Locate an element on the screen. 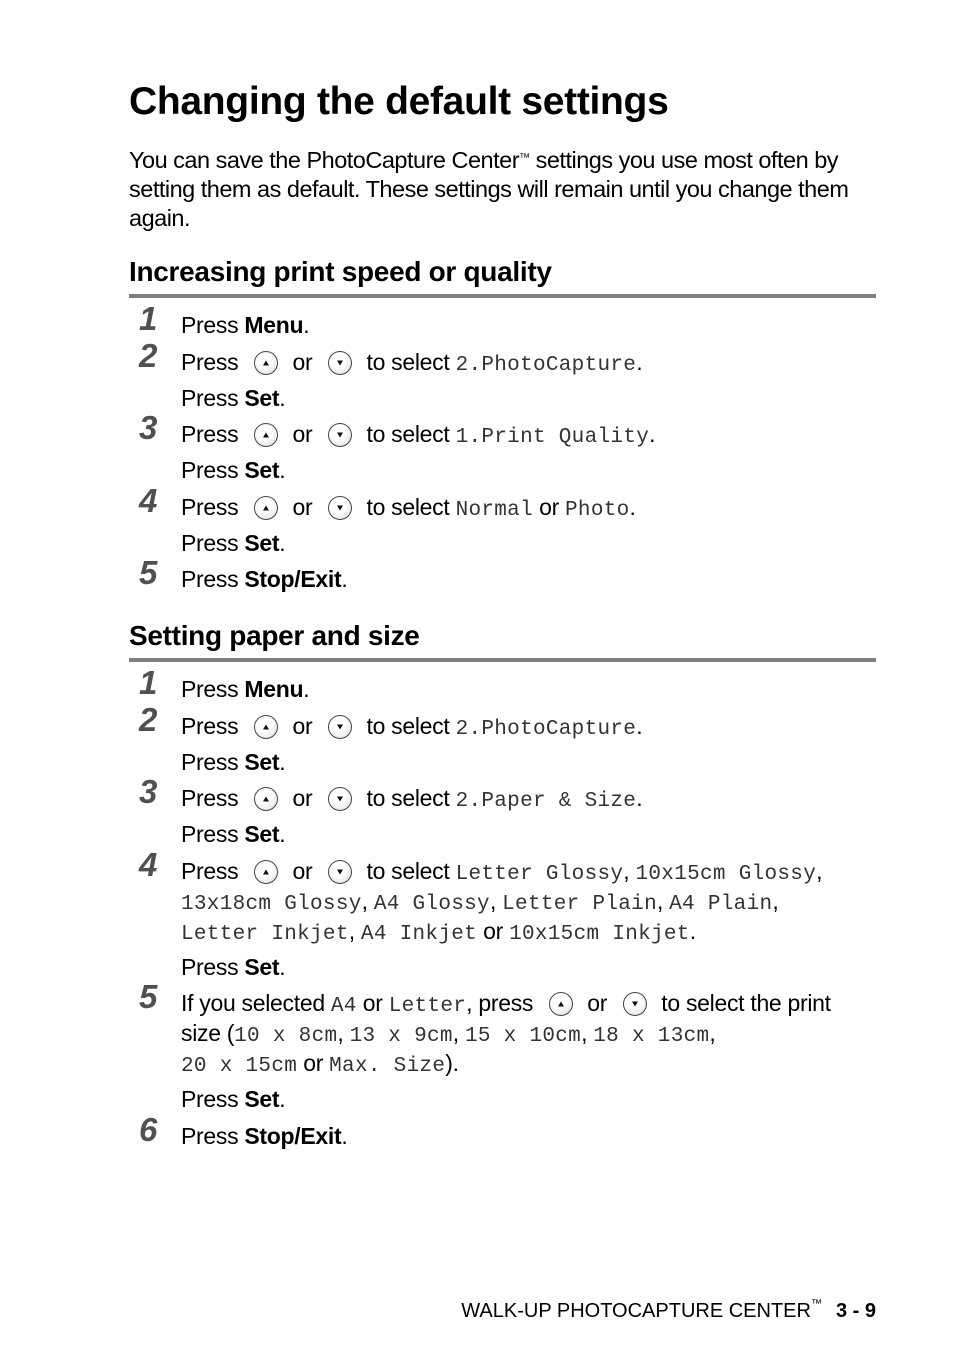 This screenshot has height=1352, width=954. menu-value: Photo is located at coordinates (597, 510).